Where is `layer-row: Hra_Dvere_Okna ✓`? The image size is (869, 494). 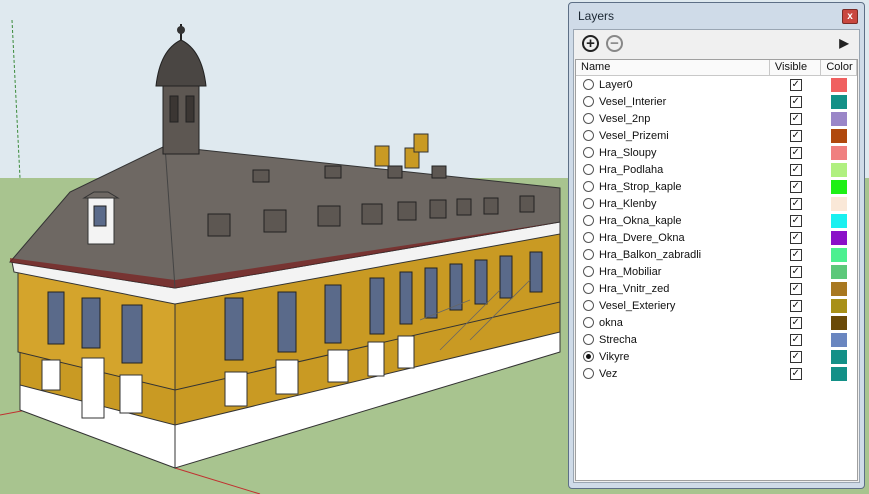
layer-row: Hra_Dvere_Okna ✓ is located at coordinates (716, 237).